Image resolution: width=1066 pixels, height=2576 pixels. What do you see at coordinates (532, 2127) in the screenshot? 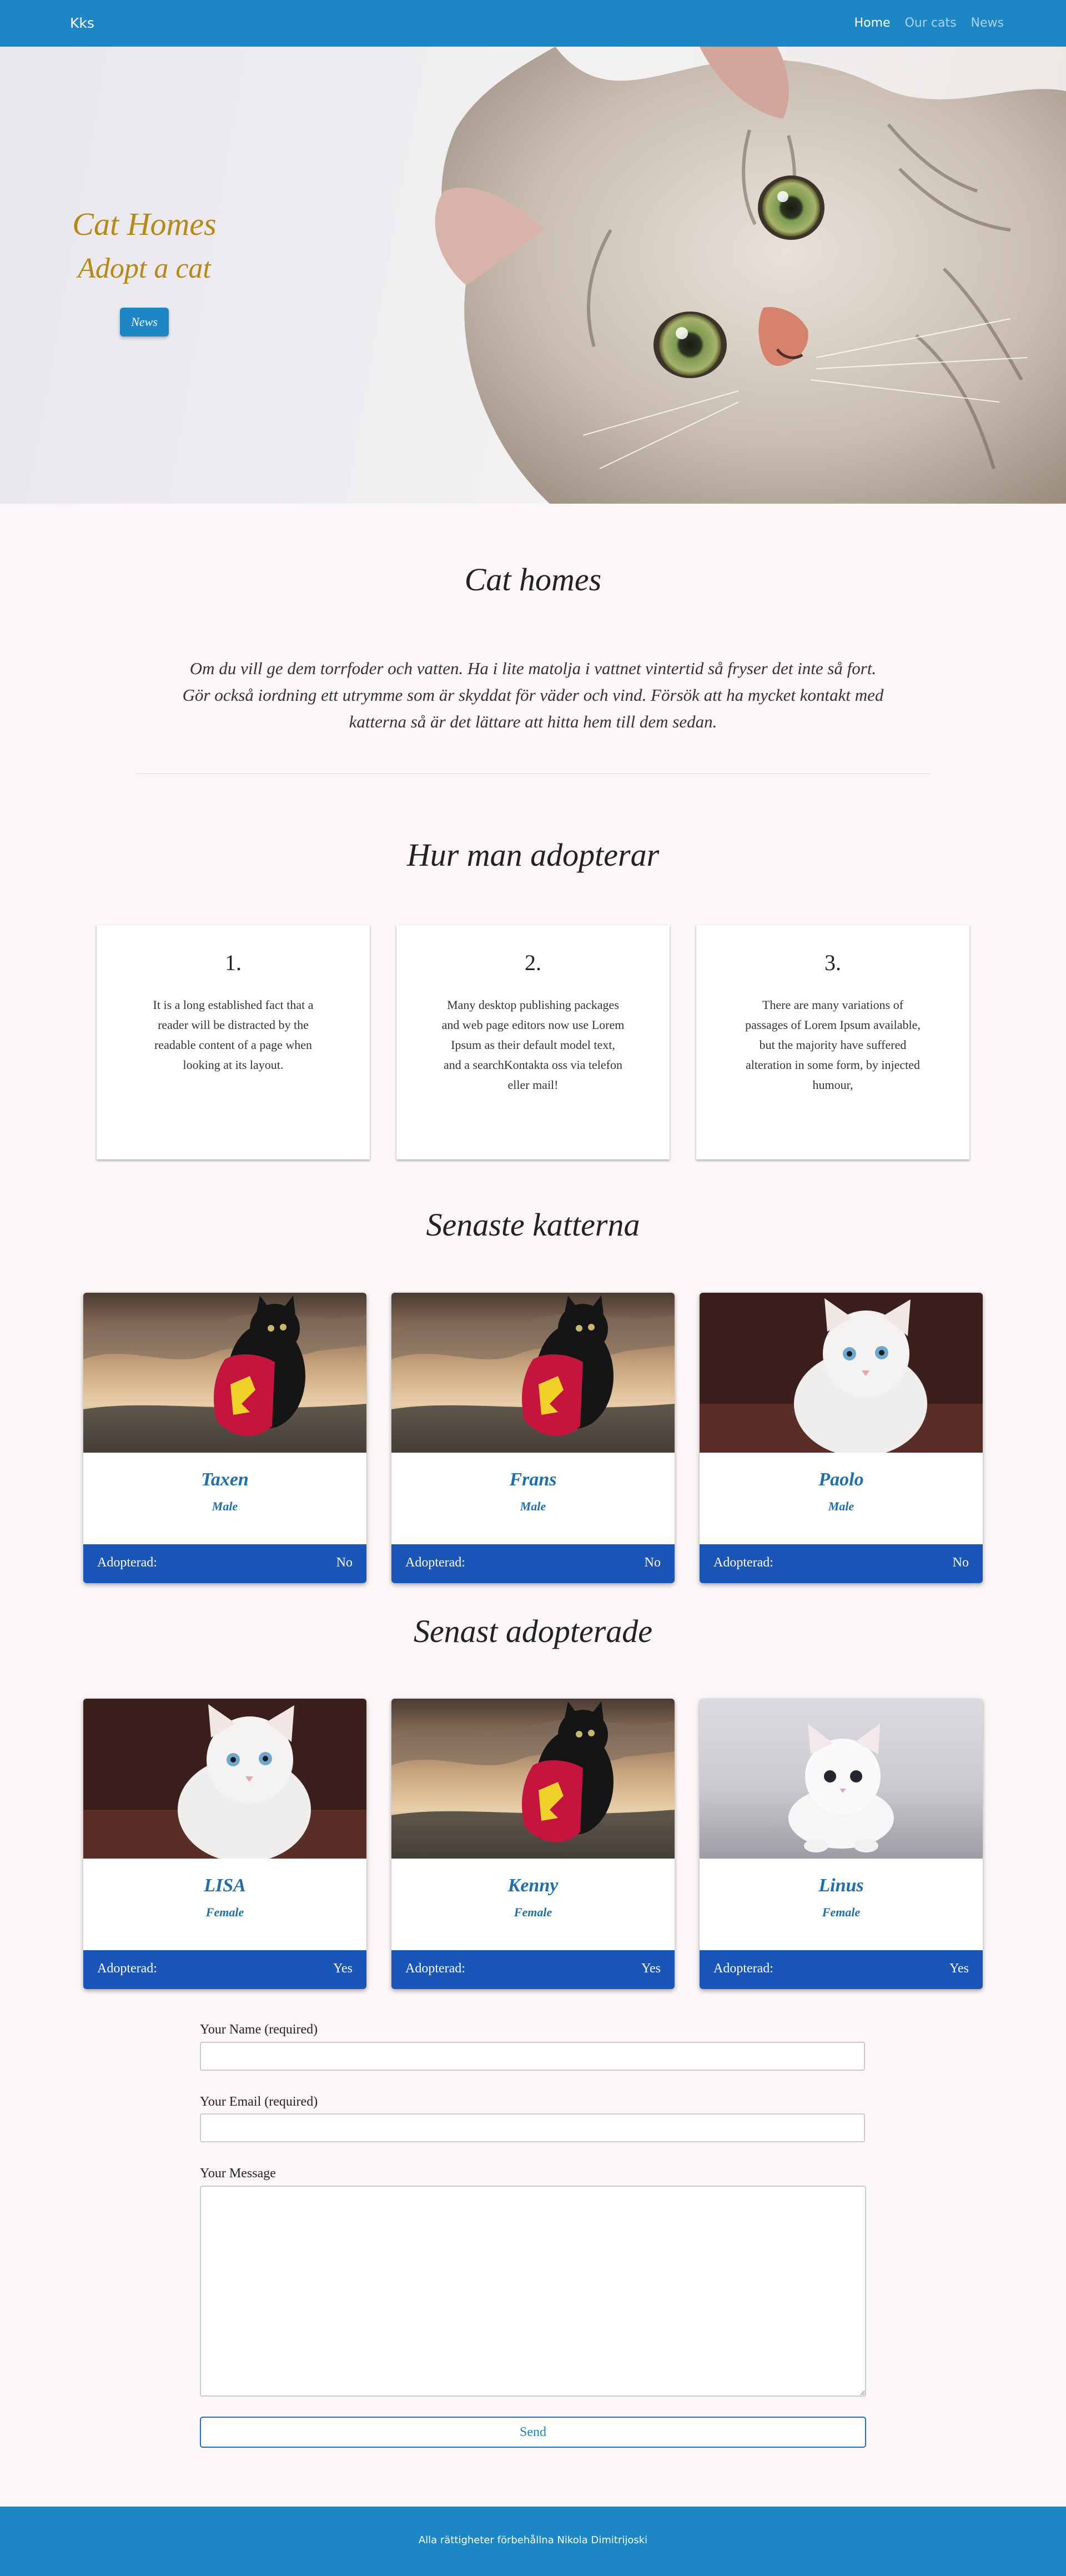
I see `email-field` at bounding box center [532, 2127].